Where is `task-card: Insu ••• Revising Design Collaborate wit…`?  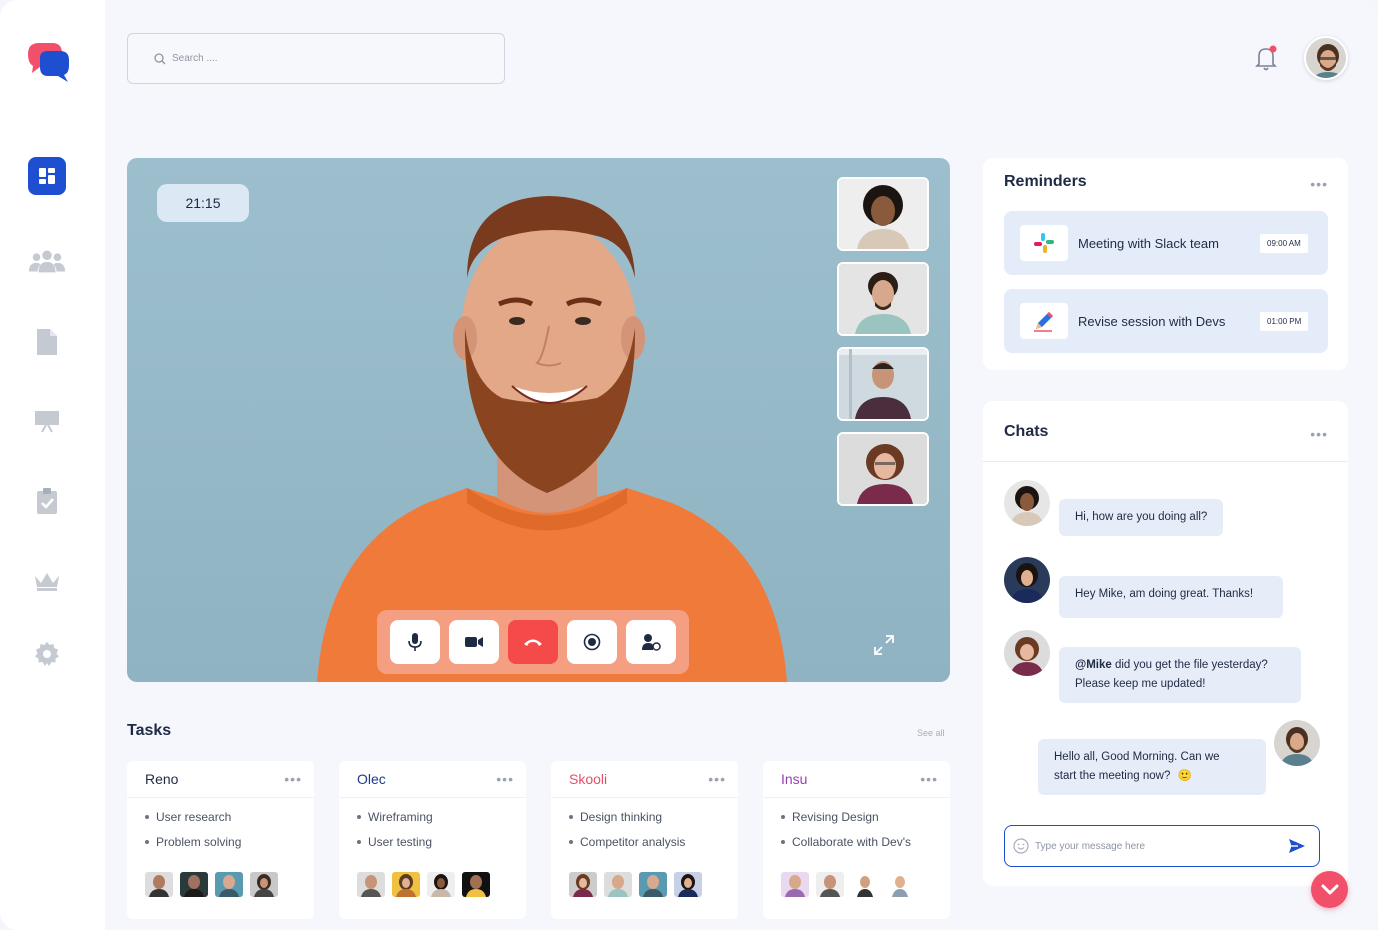
task-card: Insu ••• Revising Design Collaborate wit… is located at coordinates (856, 840).